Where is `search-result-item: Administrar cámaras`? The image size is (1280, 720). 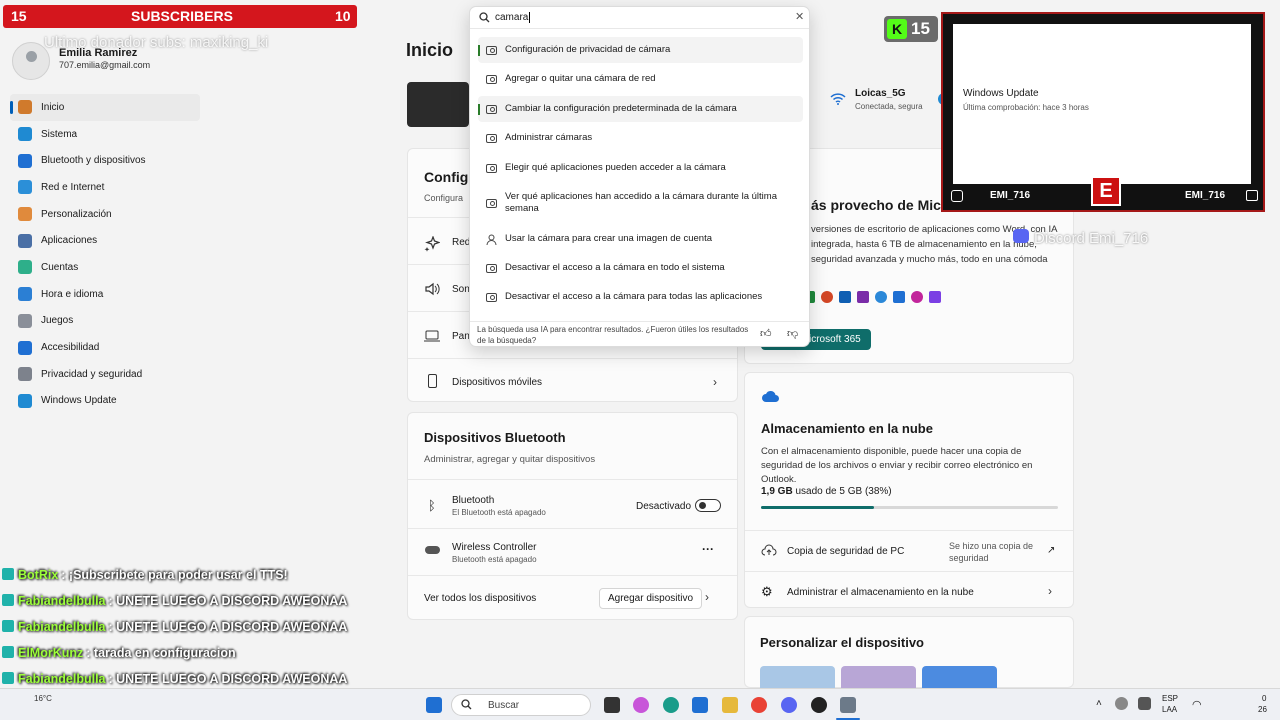
search-result-item: Administrar cámaras is located at coordinates (640, 138).